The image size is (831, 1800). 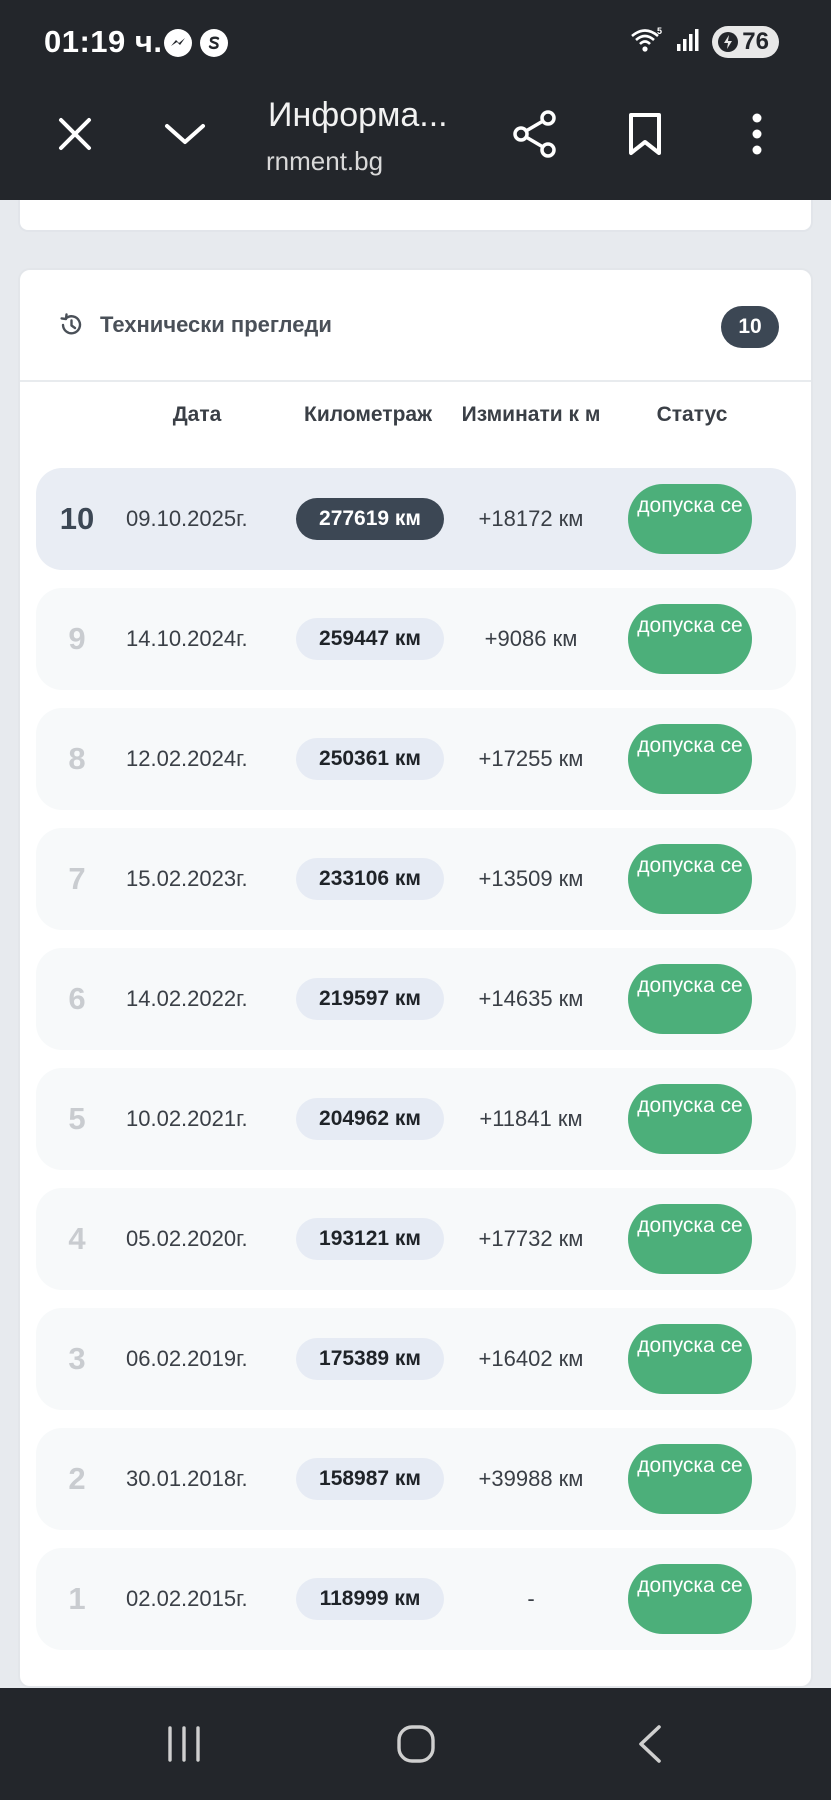 I want to click on row-mileage-pill: 219597 км, so click(x=370, y=999).